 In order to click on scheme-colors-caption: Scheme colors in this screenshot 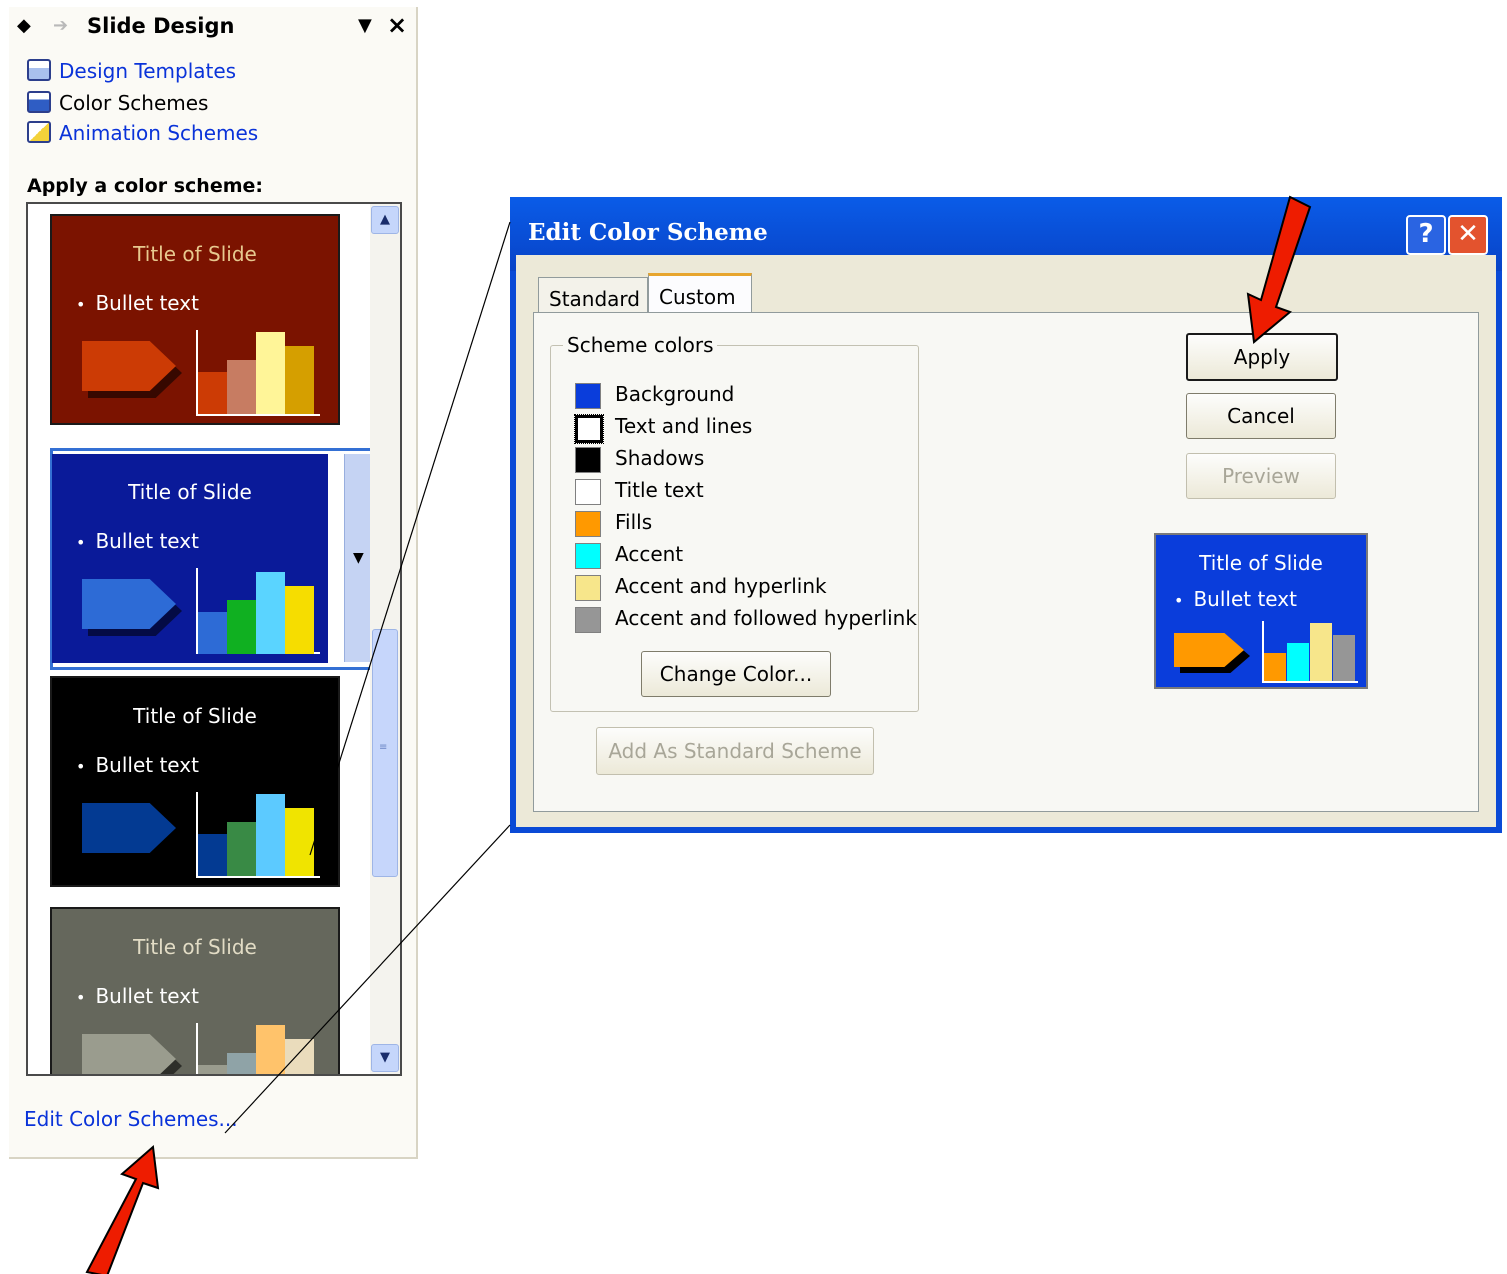, I will do `click(640, 345)`.